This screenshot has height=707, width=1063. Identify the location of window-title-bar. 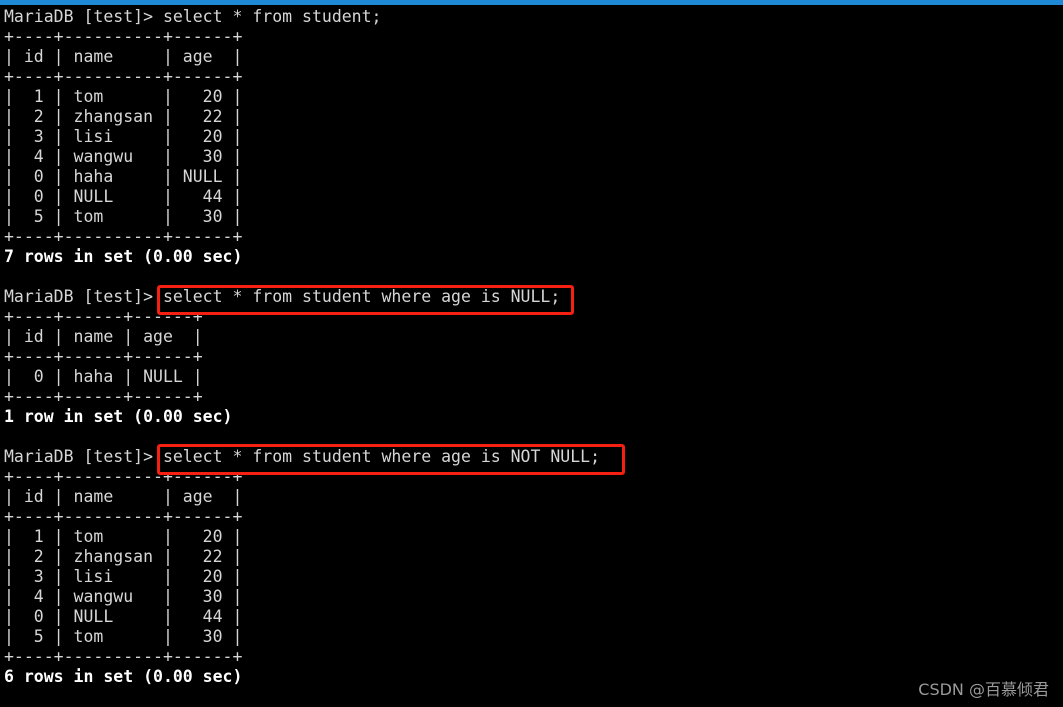
(531, 2).